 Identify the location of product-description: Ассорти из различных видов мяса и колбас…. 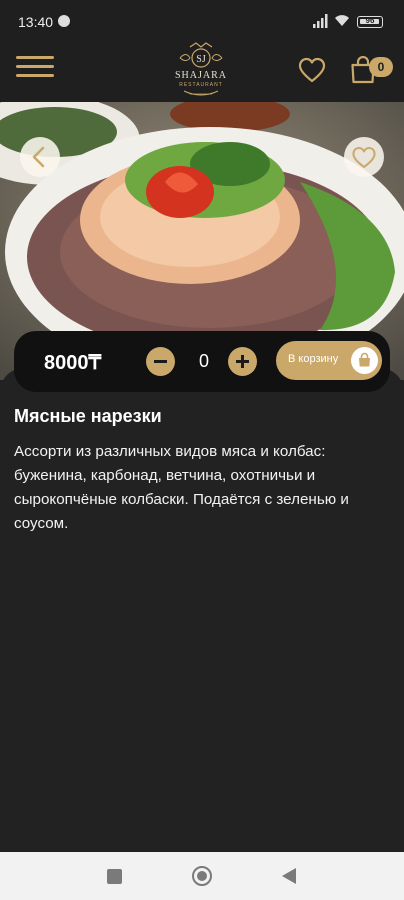
(181, 487).